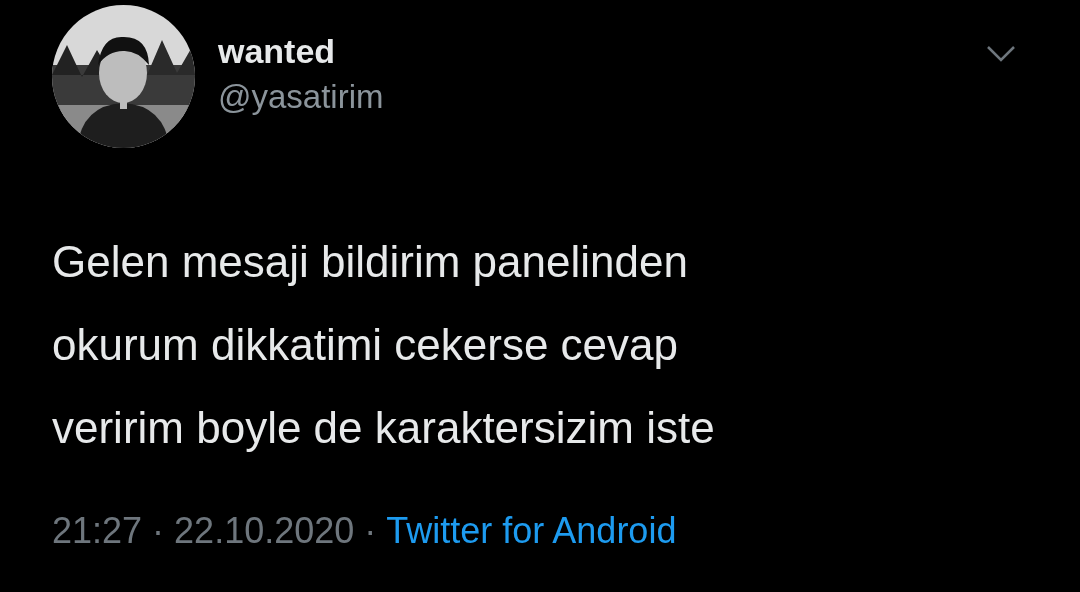  Describe the element at coordinates (301, 97) in the screenshot. I see `user-handle: @yasatirim` at that location.